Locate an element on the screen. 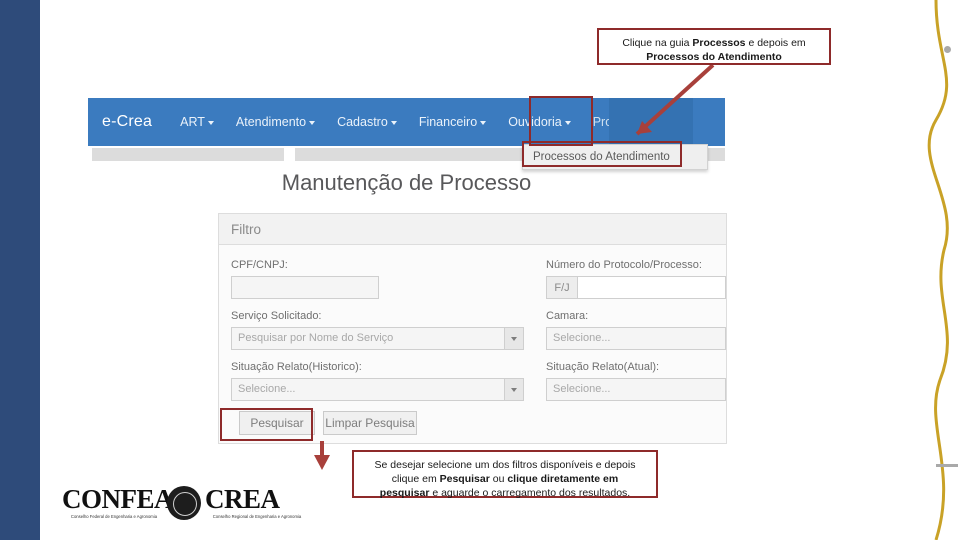  callout-bottom-line2-a: clique em is located at coordinates (415, 479).